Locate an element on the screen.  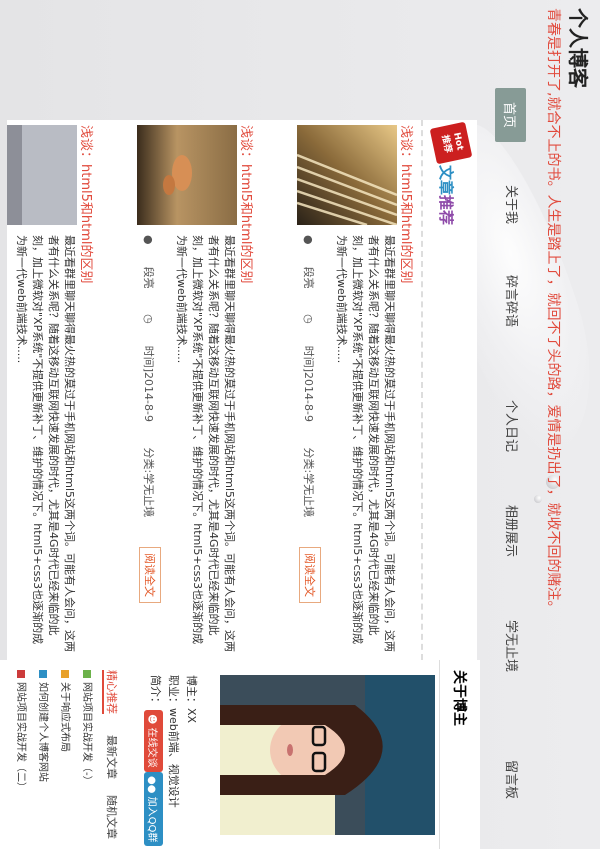
sidebar-list-item: 网站项目实战开发（二） is located at coordinates (22, 731).